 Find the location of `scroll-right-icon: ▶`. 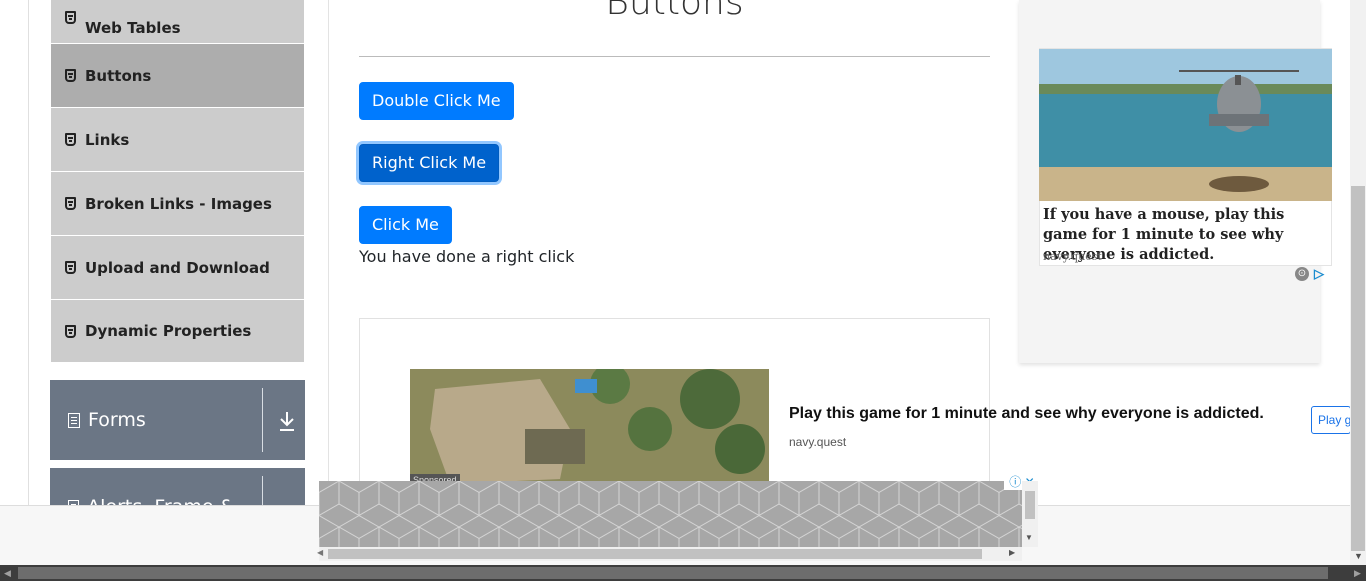

scroll-right-icon: ▶ is located at coordinates (1357, 573).